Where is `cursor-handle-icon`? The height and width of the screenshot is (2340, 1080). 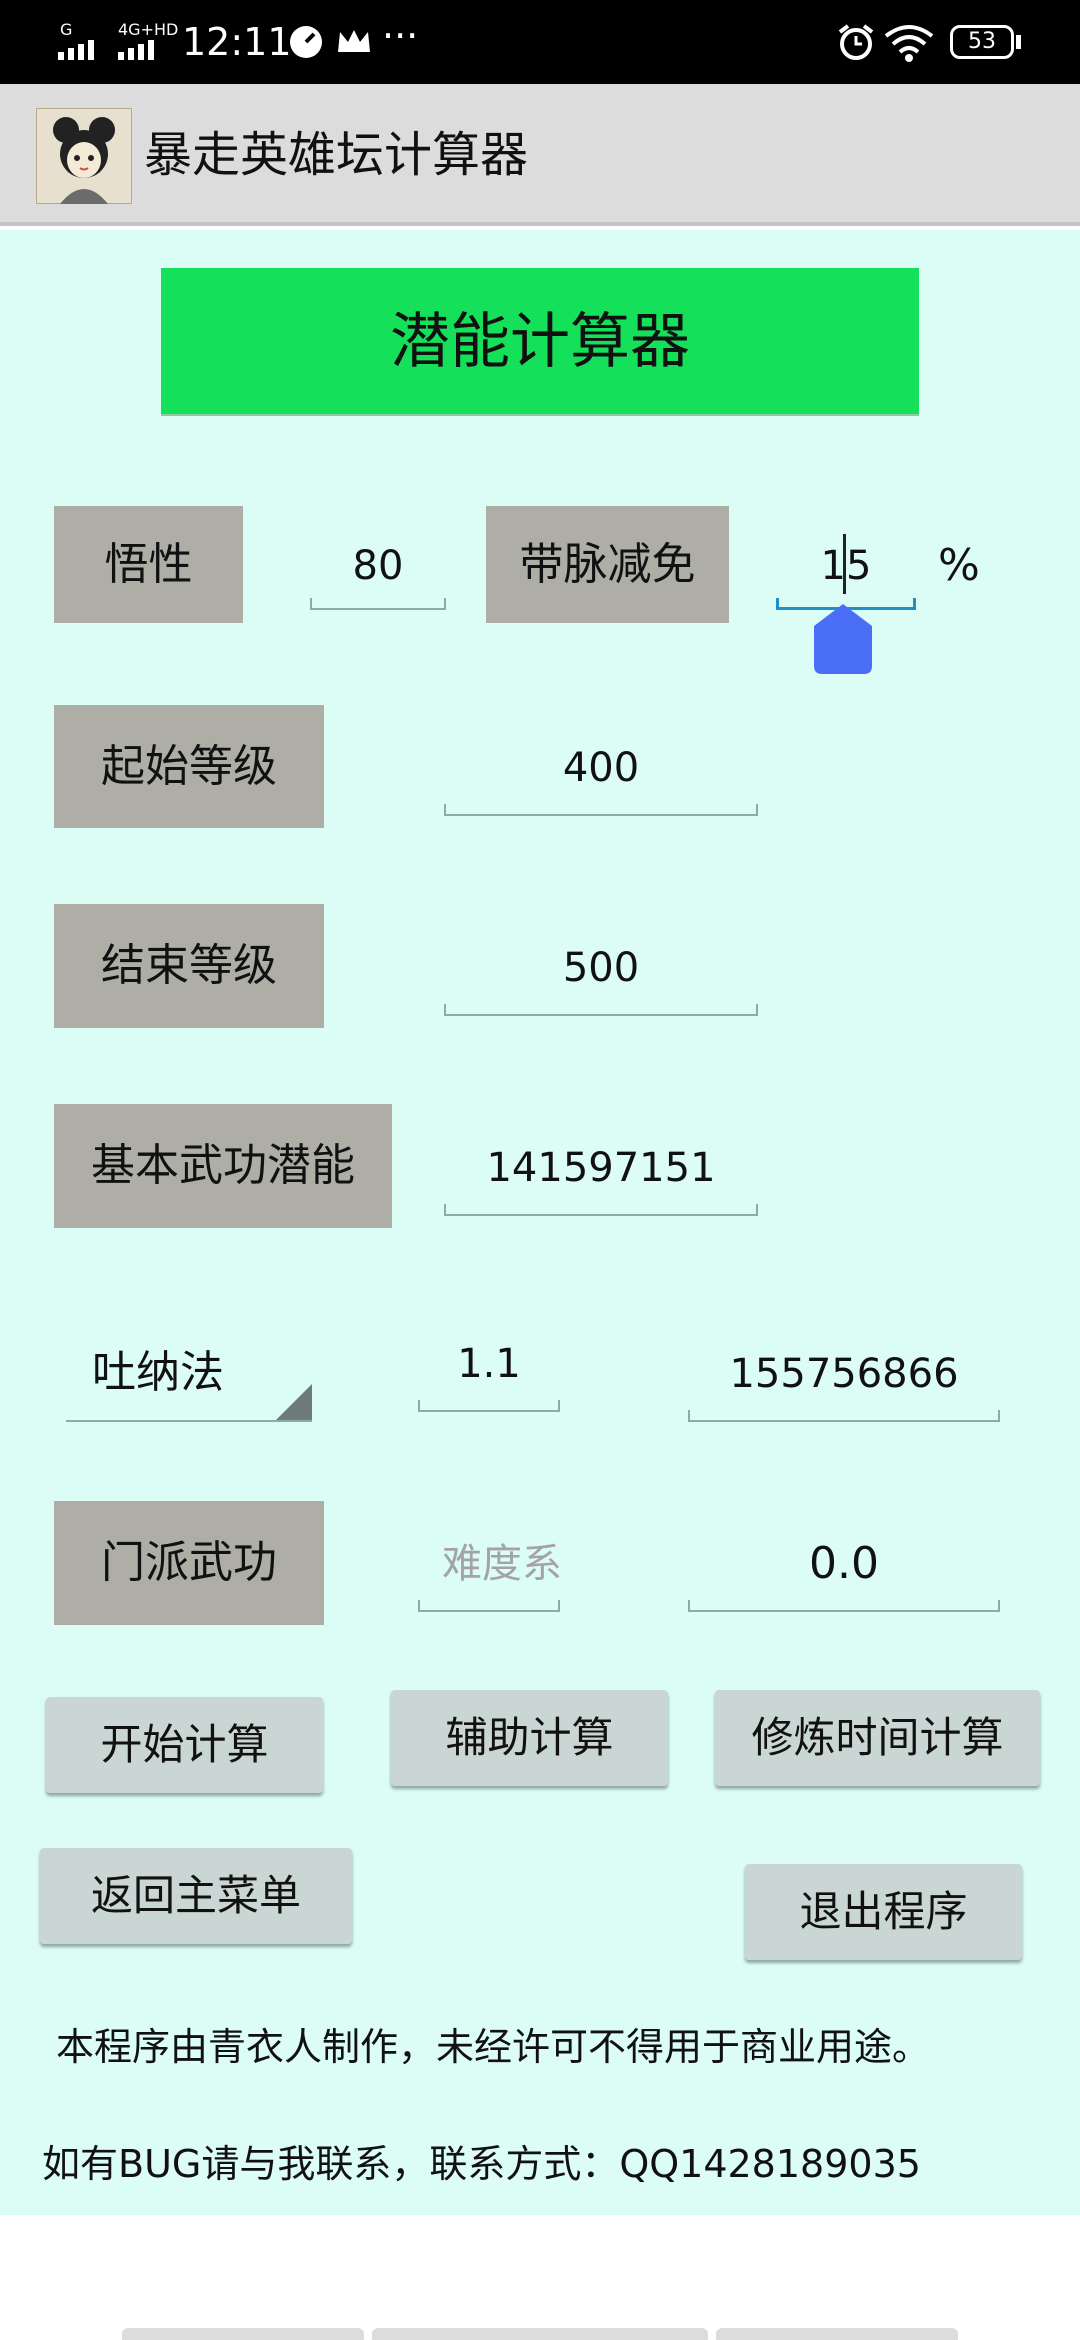 cursor-handle-icon is located at coordinates (843, 639).